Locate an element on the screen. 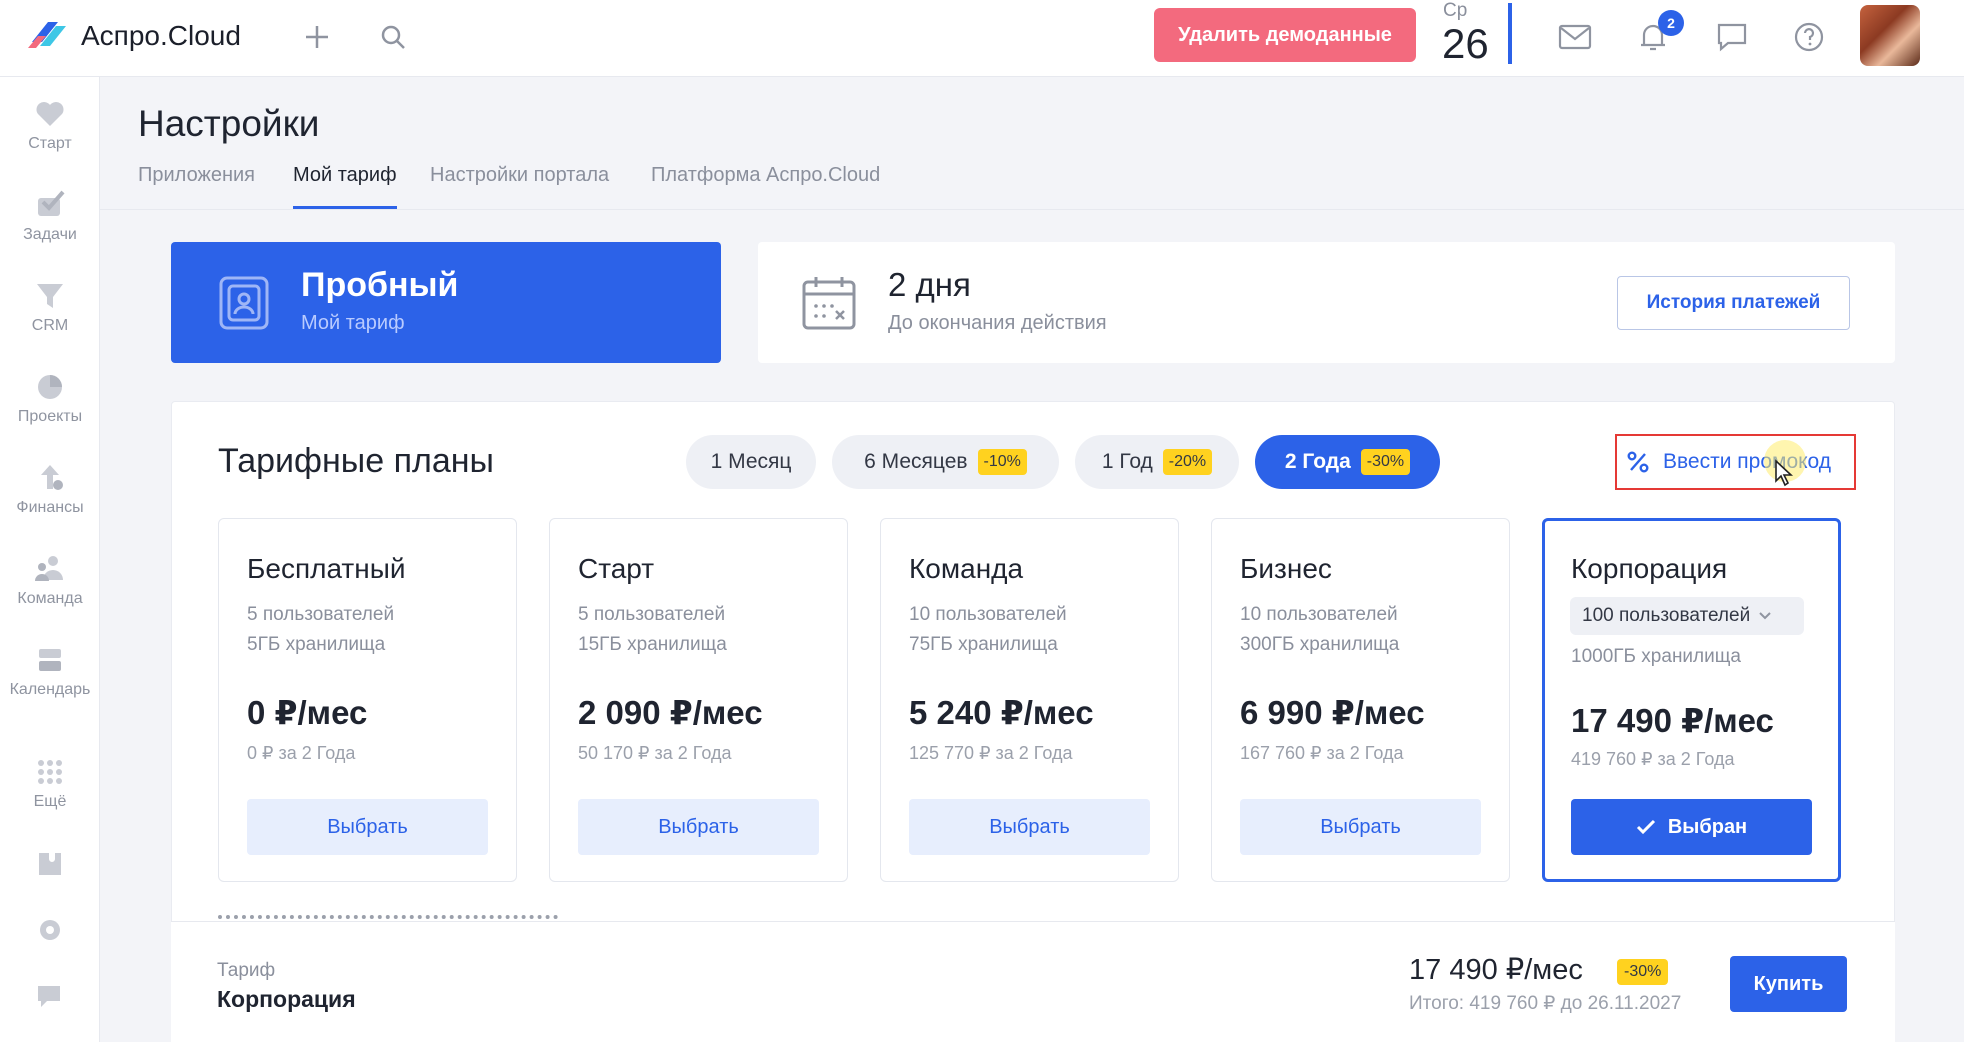 The image size is (1964, 1042). help-icon is located at coordinates (1809, 37).